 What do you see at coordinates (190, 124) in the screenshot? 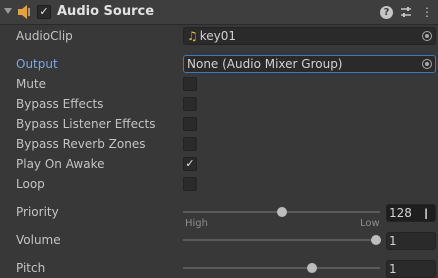
I see `bypass-listener-effects-checkbox` at bounding box center [190, 124].